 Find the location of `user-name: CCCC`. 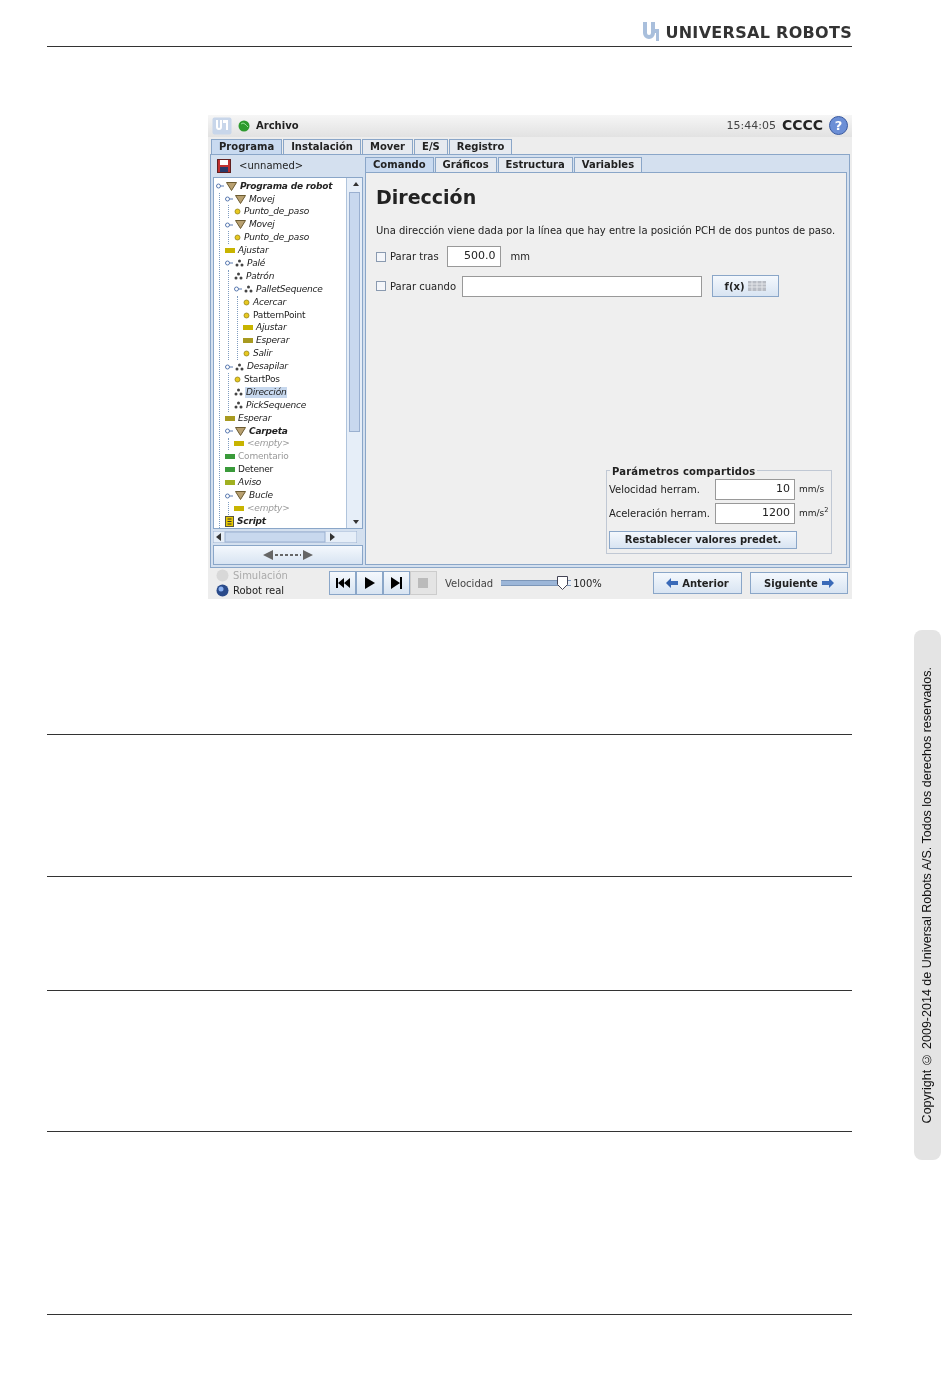

user-name: CCCC is located at coordinates (802, 126).